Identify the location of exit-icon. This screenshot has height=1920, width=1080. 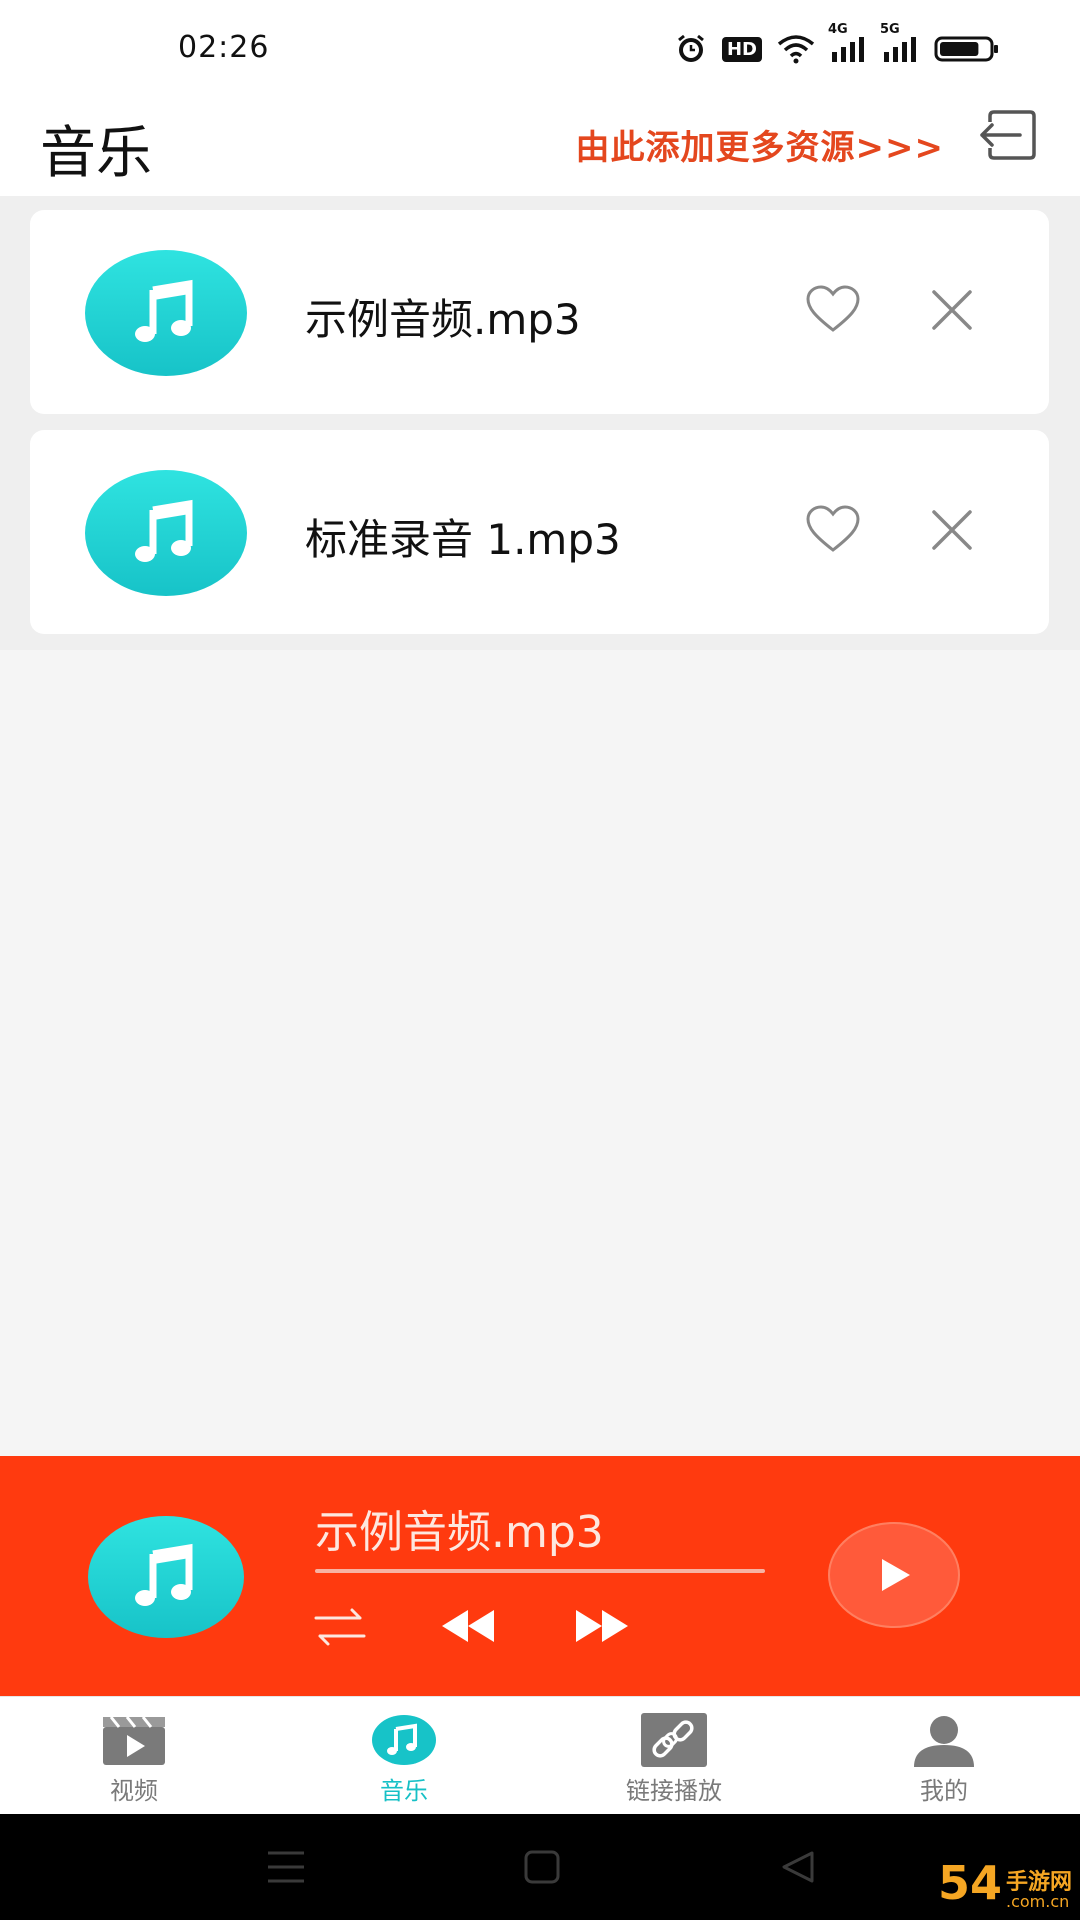
(1008, 135).